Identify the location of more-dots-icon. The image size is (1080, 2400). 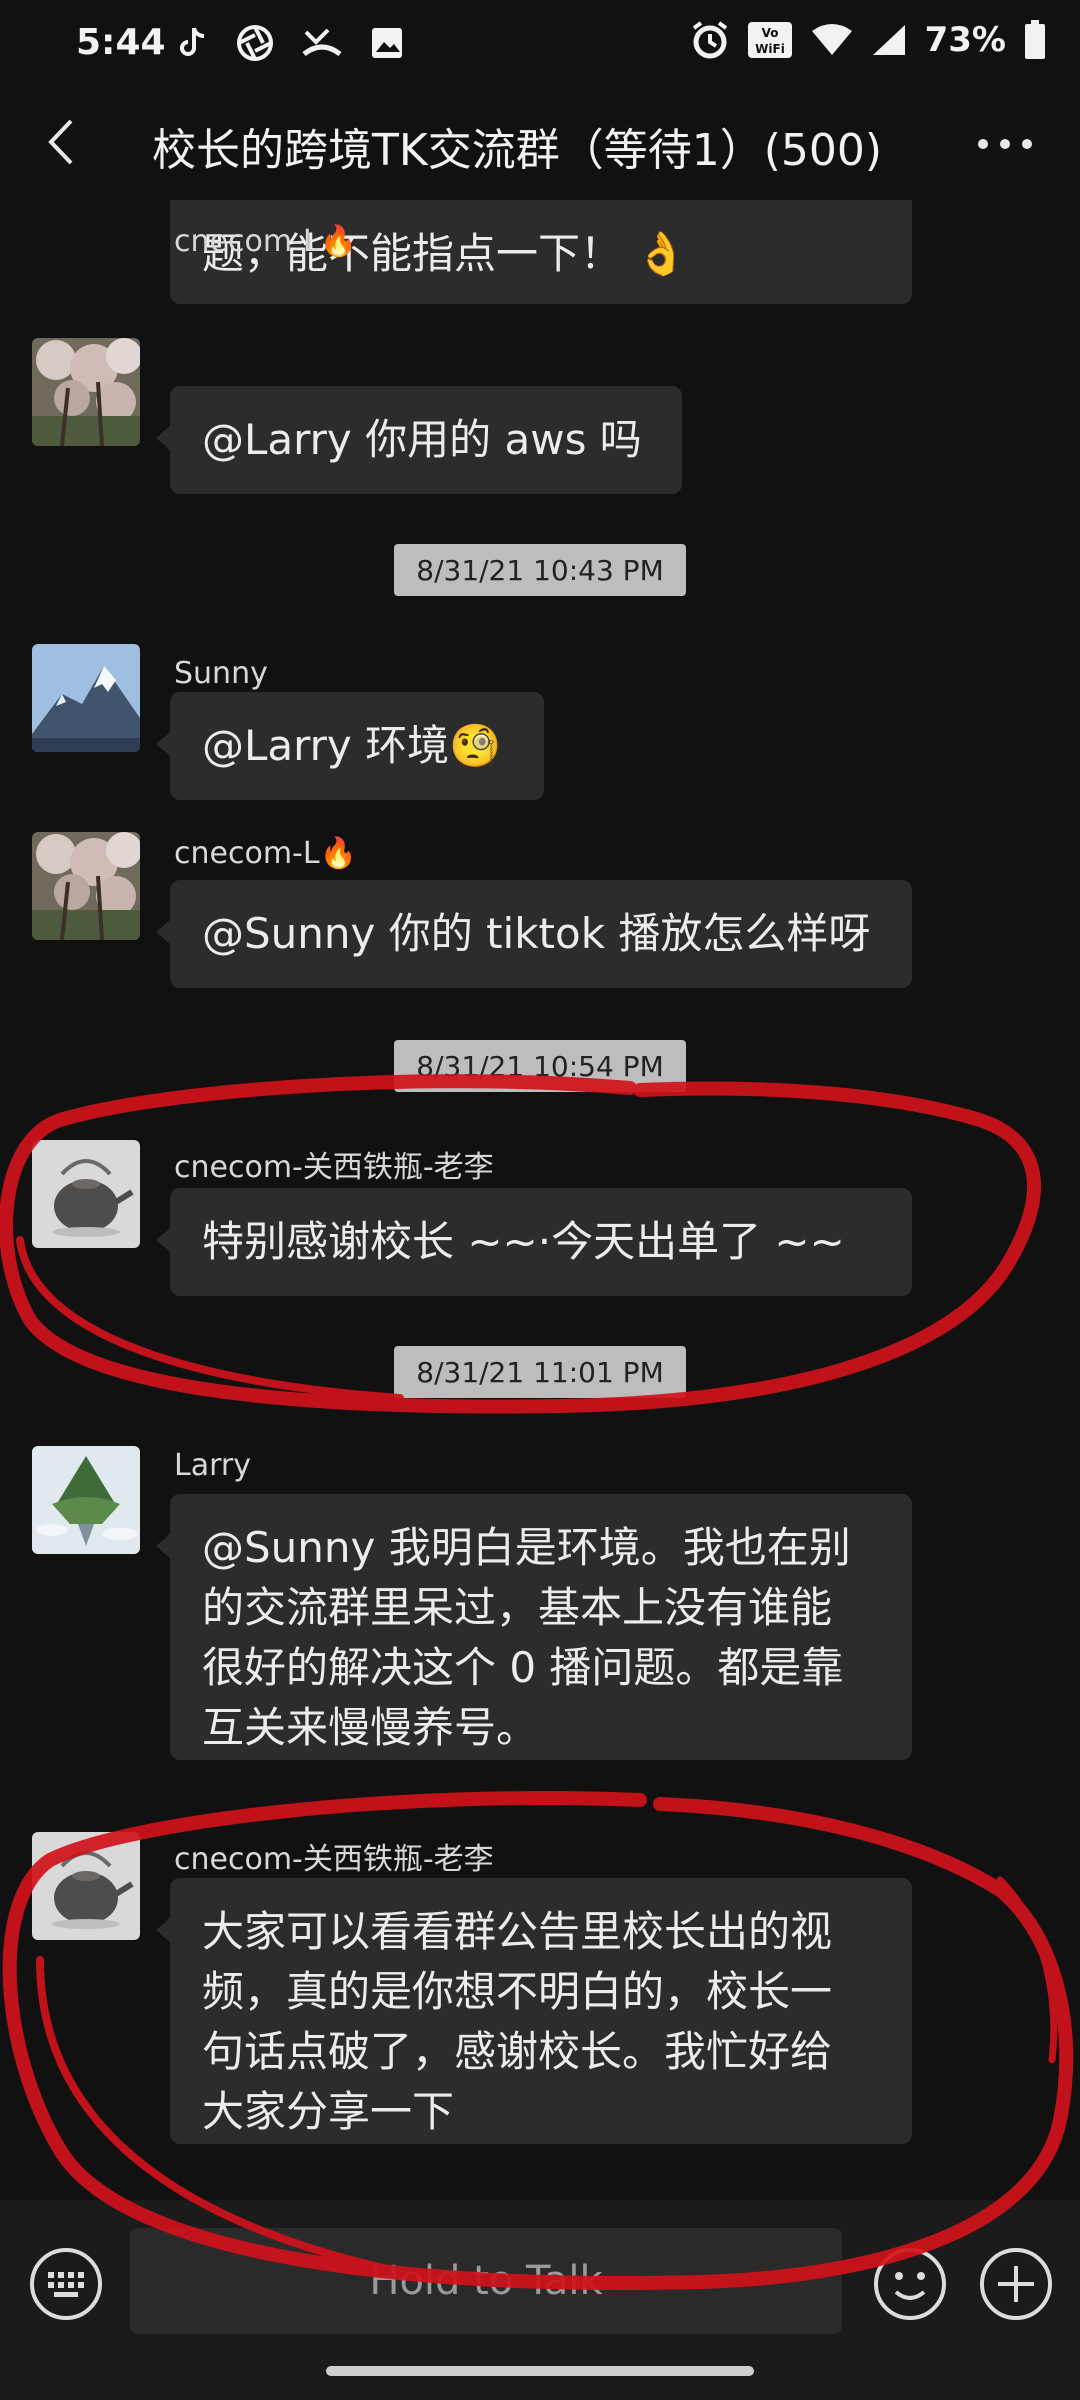
(1005, 144).